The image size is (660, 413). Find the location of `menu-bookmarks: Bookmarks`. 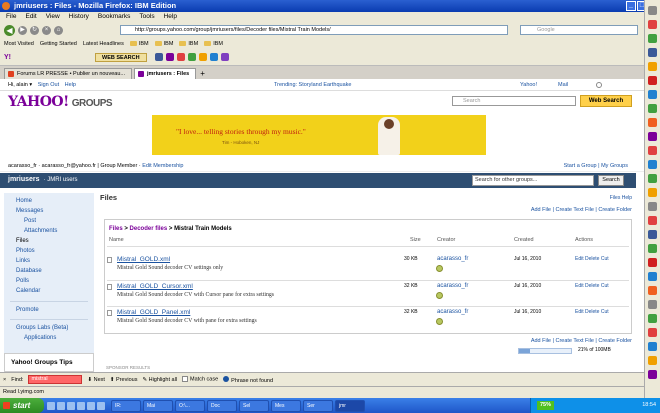

menu-bookmarks: Bookmarks is located at coordinates (114, 17).